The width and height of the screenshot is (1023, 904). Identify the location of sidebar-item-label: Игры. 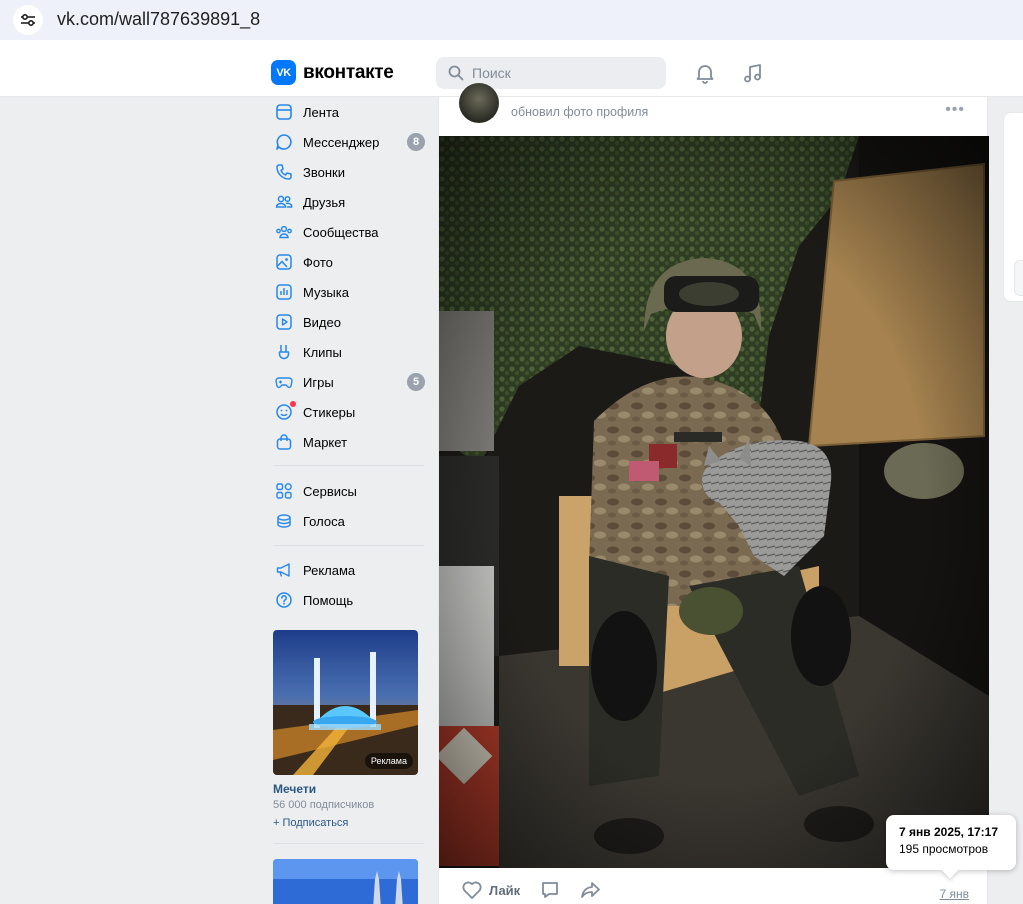
(318, 382).